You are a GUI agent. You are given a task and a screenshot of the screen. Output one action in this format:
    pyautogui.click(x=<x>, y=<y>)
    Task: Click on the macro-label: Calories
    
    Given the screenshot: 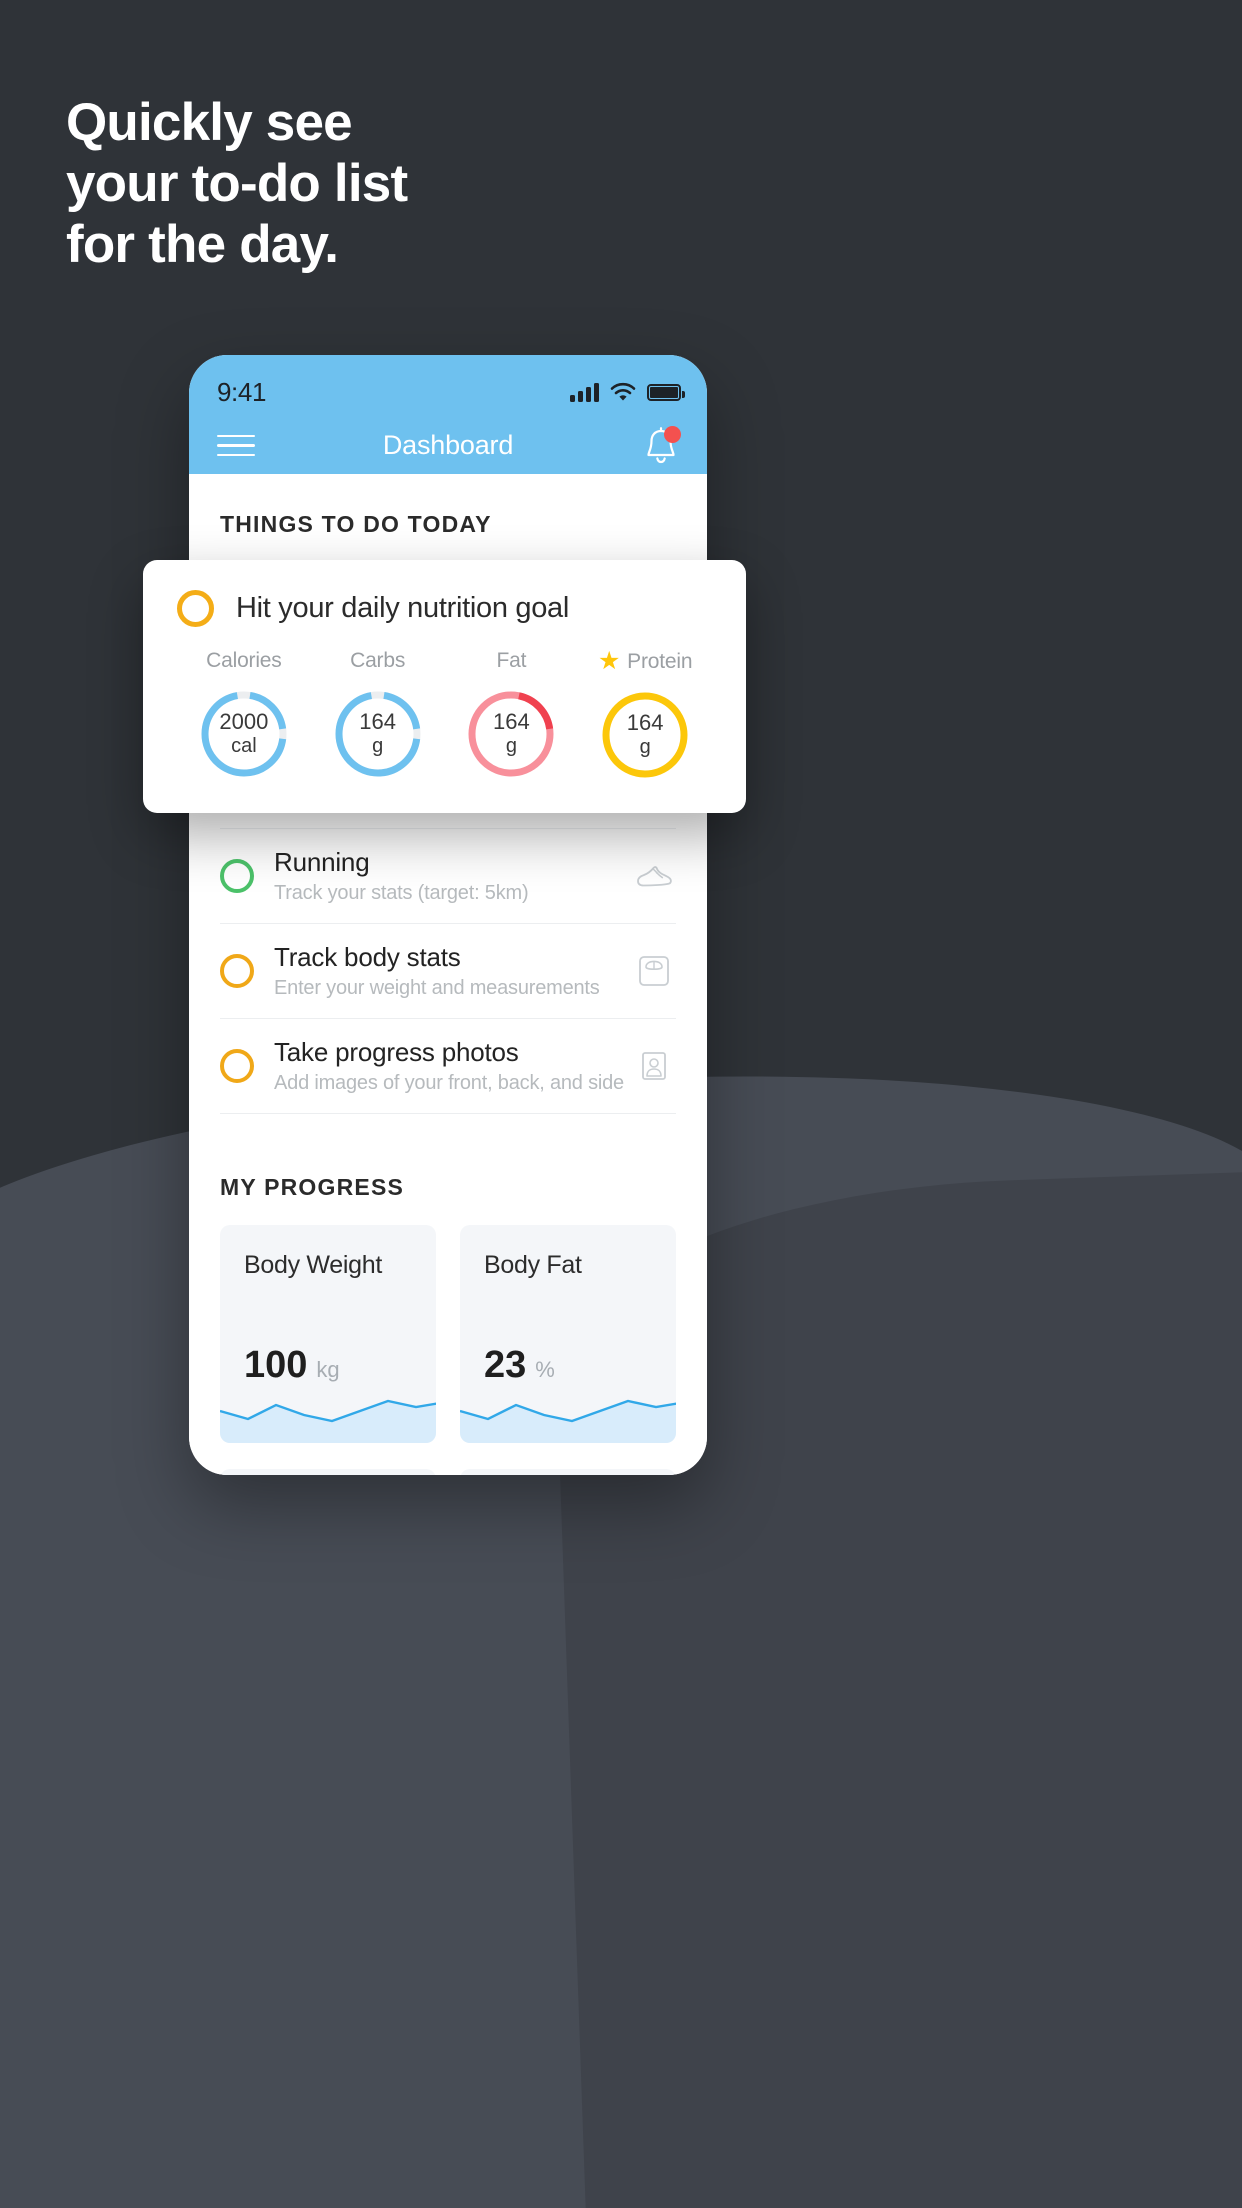 What is the action you would take?
    pyautogui.click(x=244, y=660)
    